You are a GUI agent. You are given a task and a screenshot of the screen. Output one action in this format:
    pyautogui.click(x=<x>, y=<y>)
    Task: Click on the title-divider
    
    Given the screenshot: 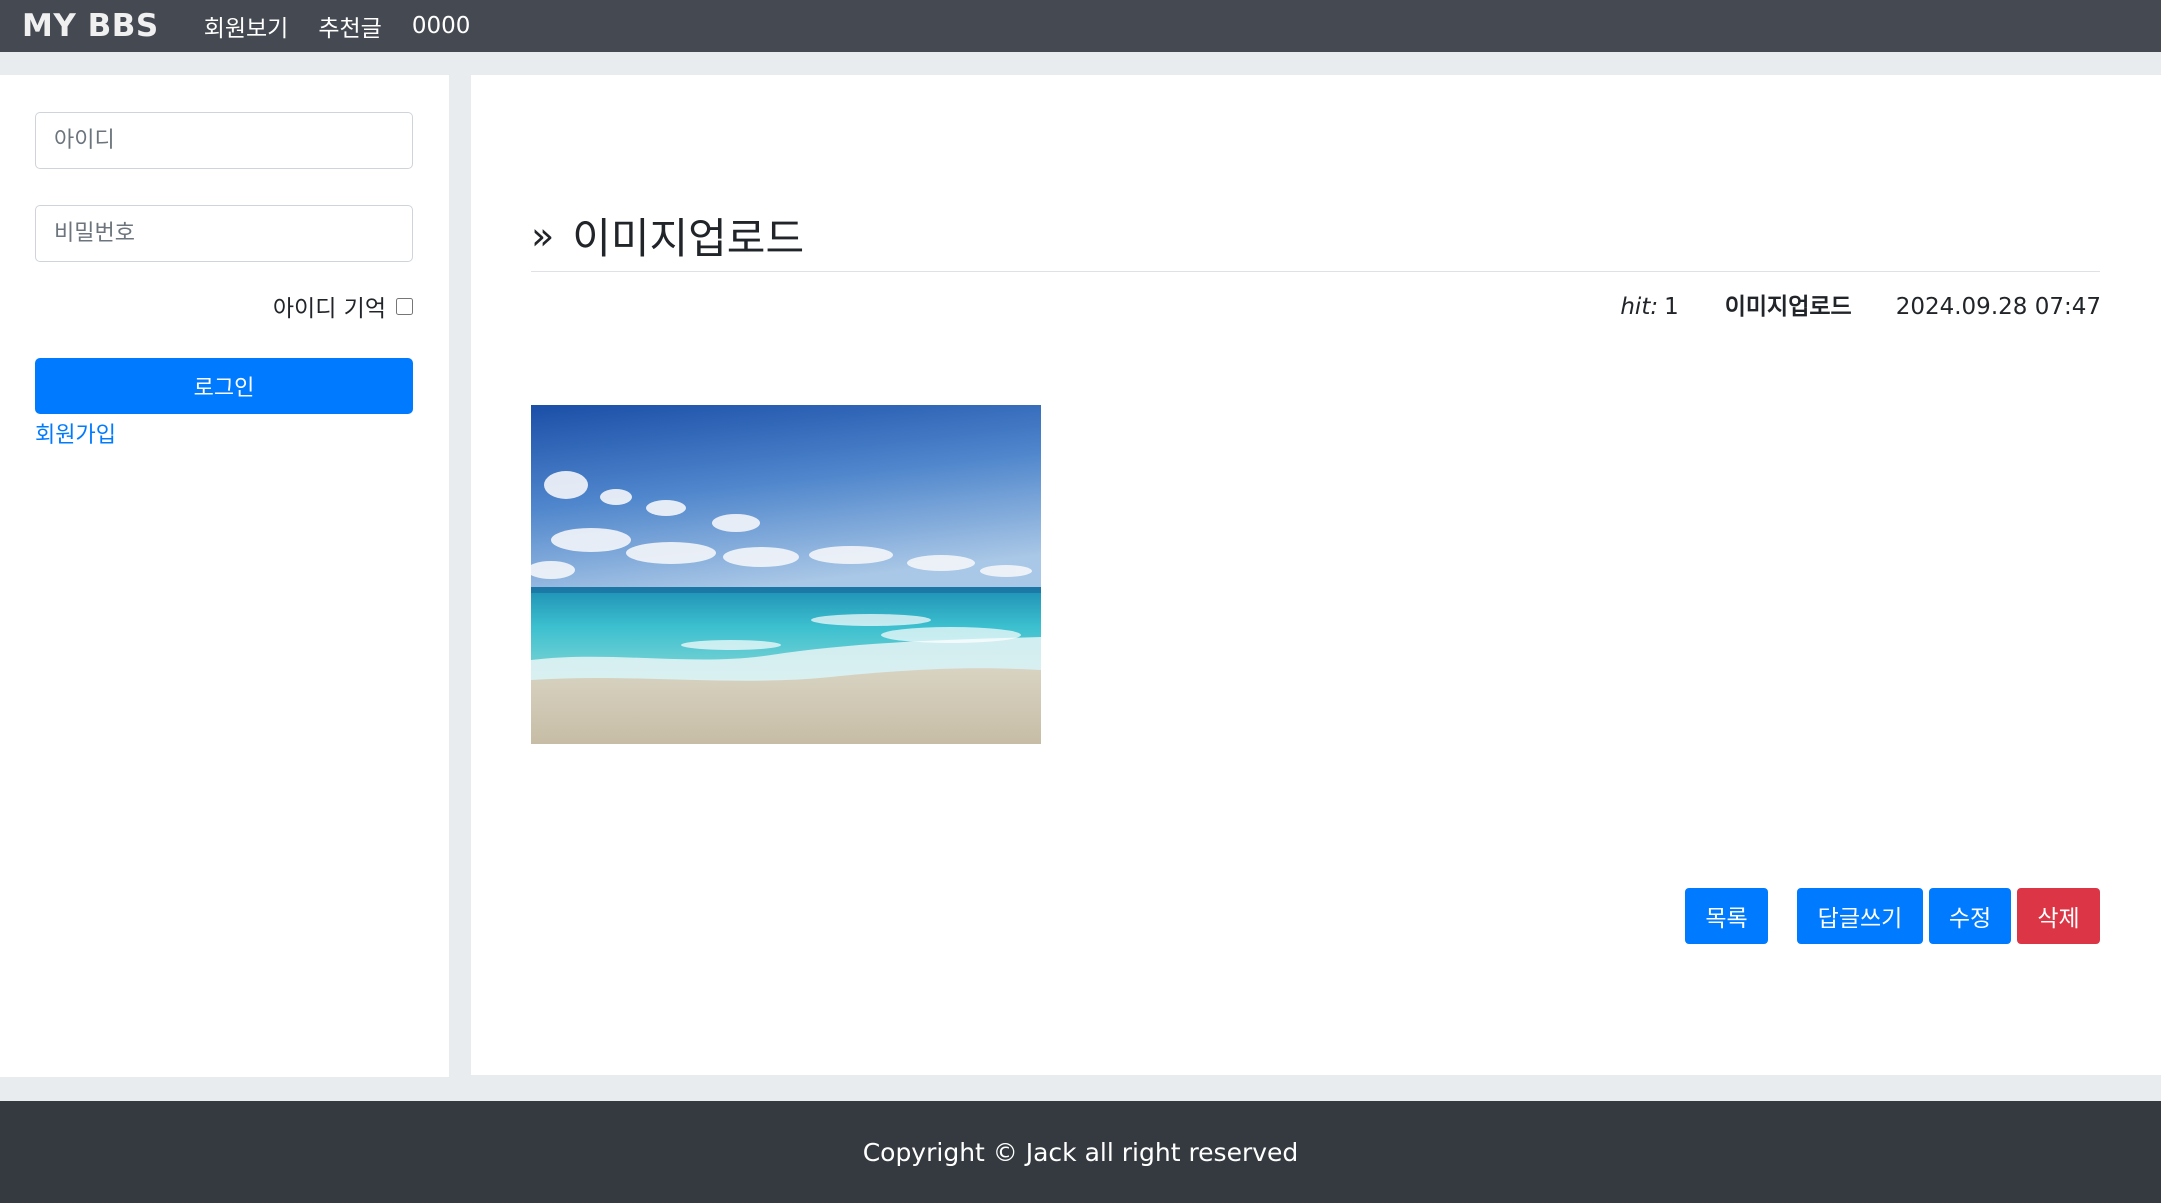 What is the action you would take?
    pyautogui.click(x=1315, y=271)
    